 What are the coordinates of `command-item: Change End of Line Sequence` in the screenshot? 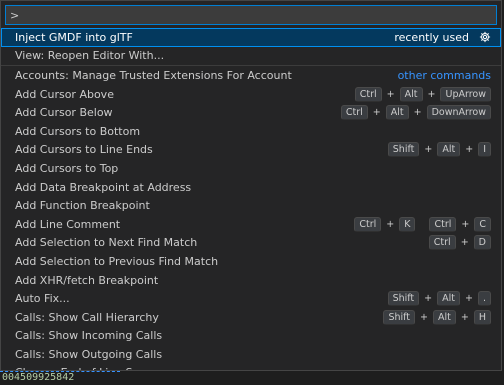 It's located at (251, 367).